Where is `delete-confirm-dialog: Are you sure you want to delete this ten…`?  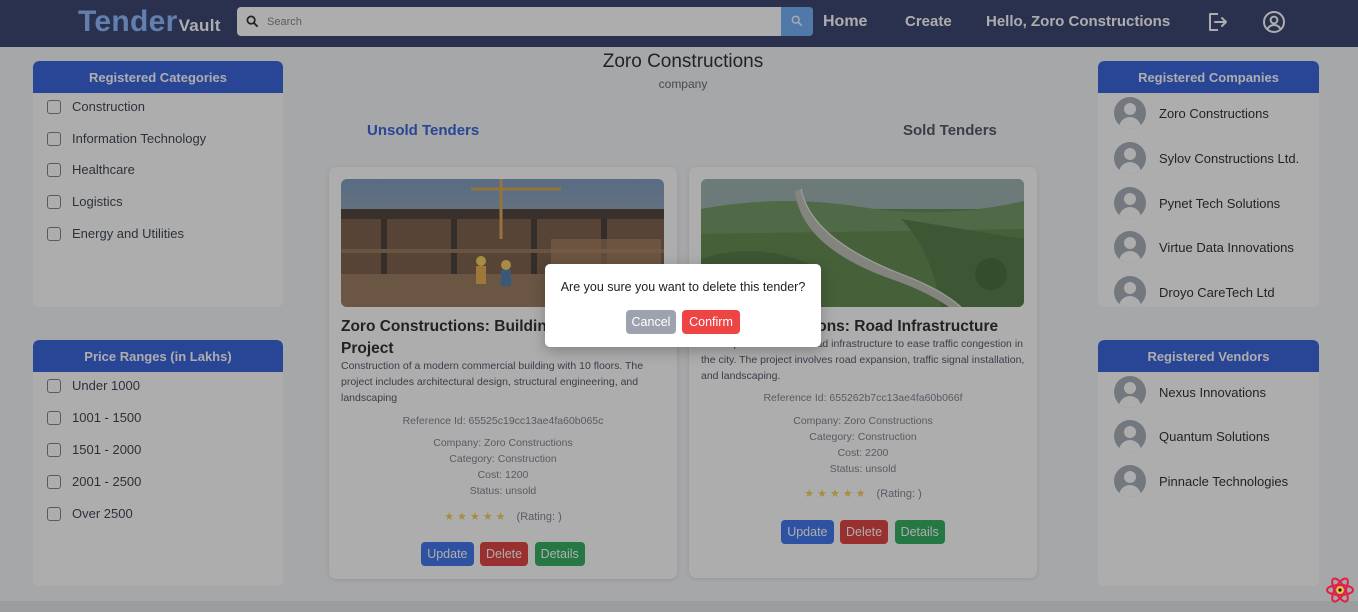
delete-confirm-dialog: Are you sure you want to delete this ten… is located at coordinates (683, 305).